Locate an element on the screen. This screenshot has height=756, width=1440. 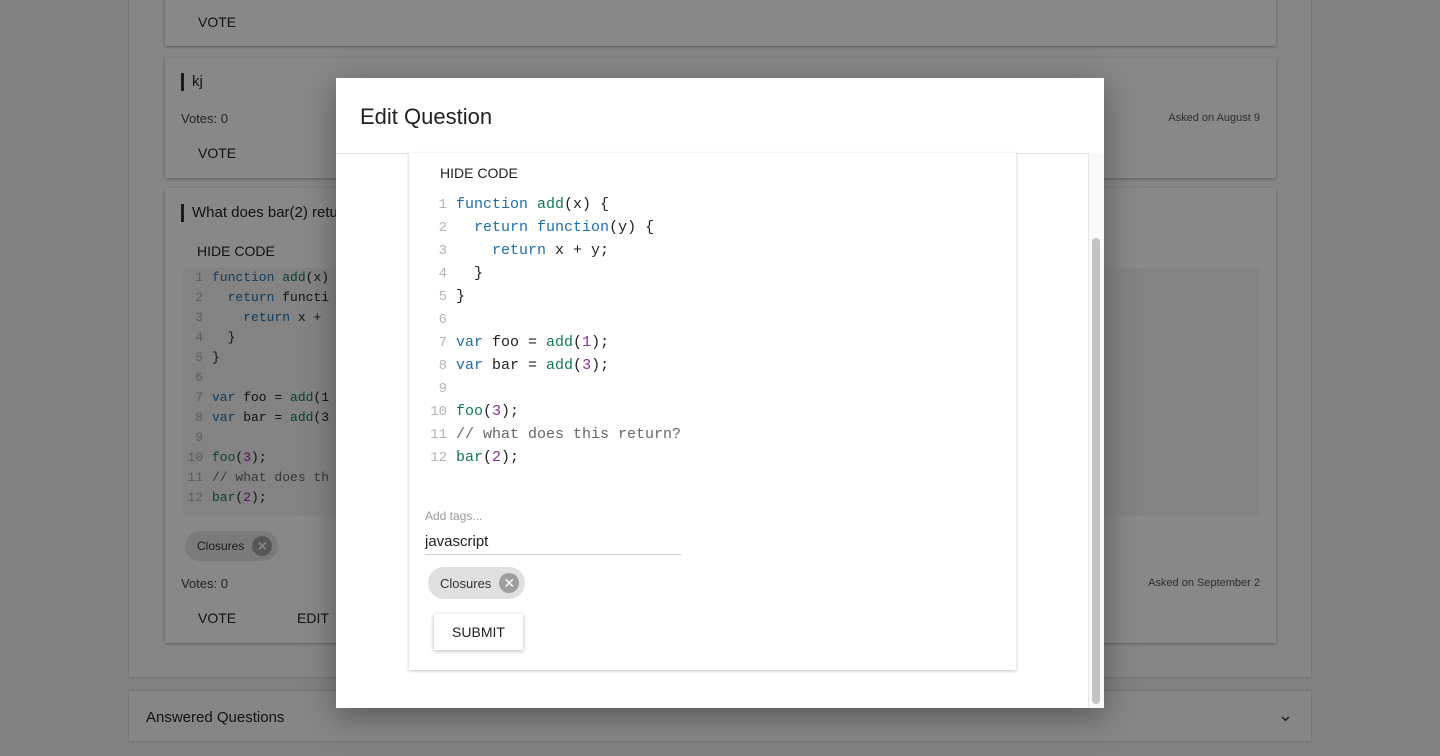
code-text: foo(3); is located at coordinates (488, 411).